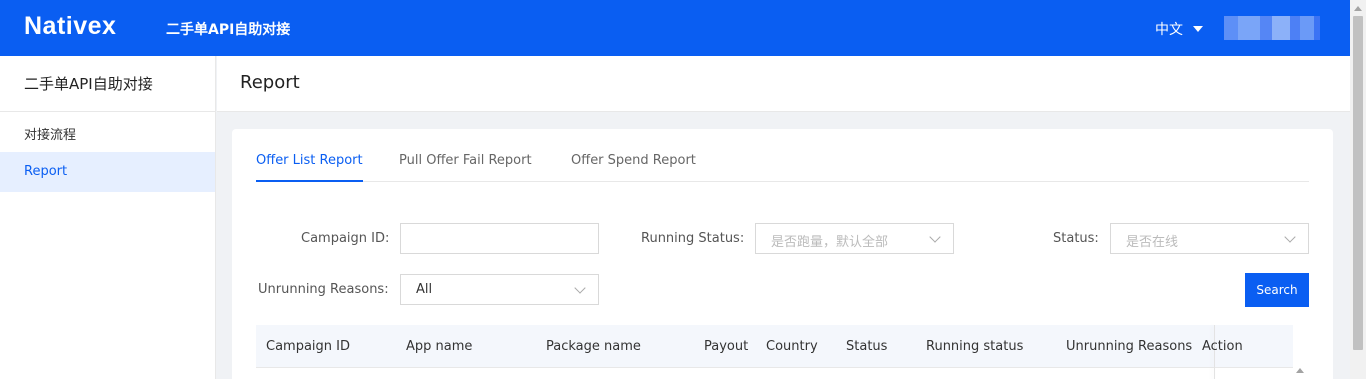 Image resolution: width=1366 pixels, height=379 pixels. What do you see at coordinates (792, 346) in the screenshot?
I see `column-header: Country` at bounding box center [792, 346].